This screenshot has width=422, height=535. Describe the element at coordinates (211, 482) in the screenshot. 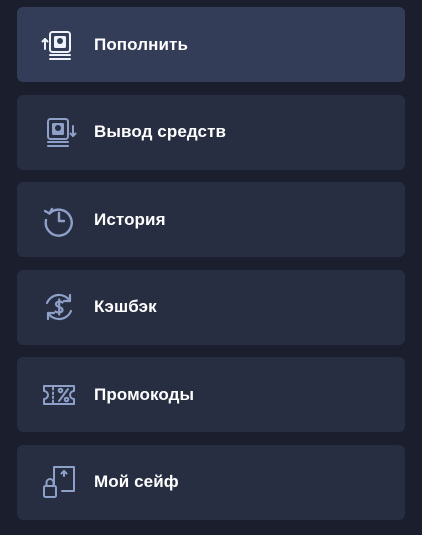

I see `menu-item-safe: Мой сейф` at that location.